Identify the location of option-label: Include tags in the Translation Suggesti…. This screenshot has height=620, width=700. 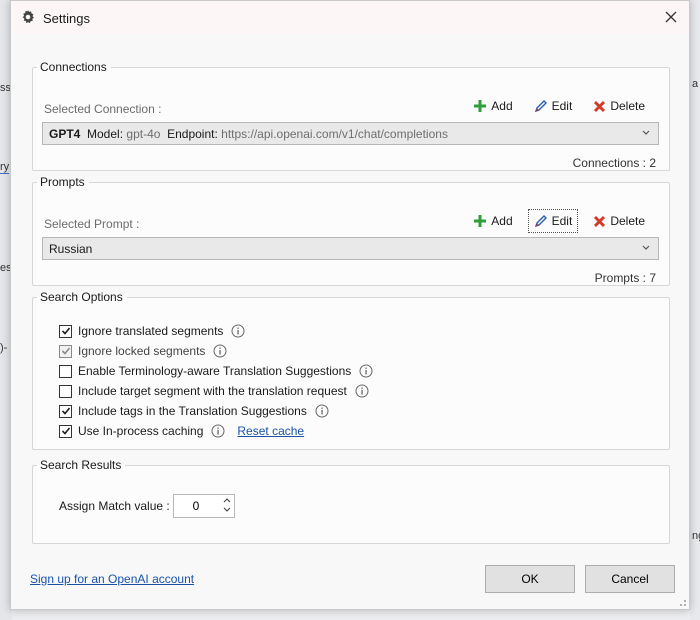
(192, 411).